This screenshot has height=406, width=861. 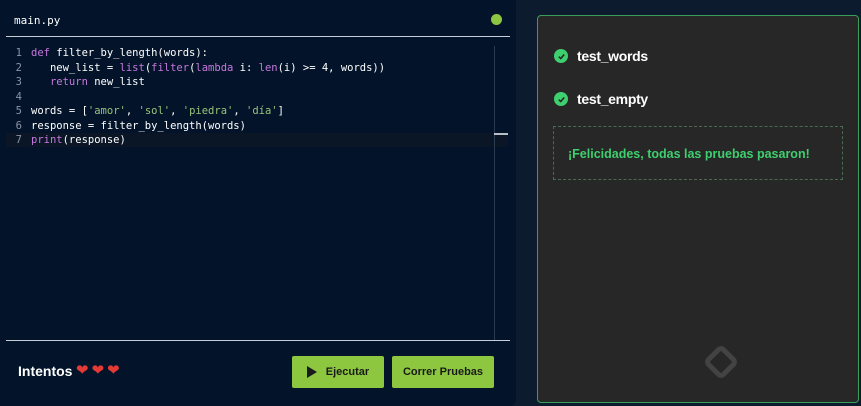 What do you see at coordinates (612, 99) in the screenshot?
I see `test-name: test_empty` at bounding box center [612, 99].